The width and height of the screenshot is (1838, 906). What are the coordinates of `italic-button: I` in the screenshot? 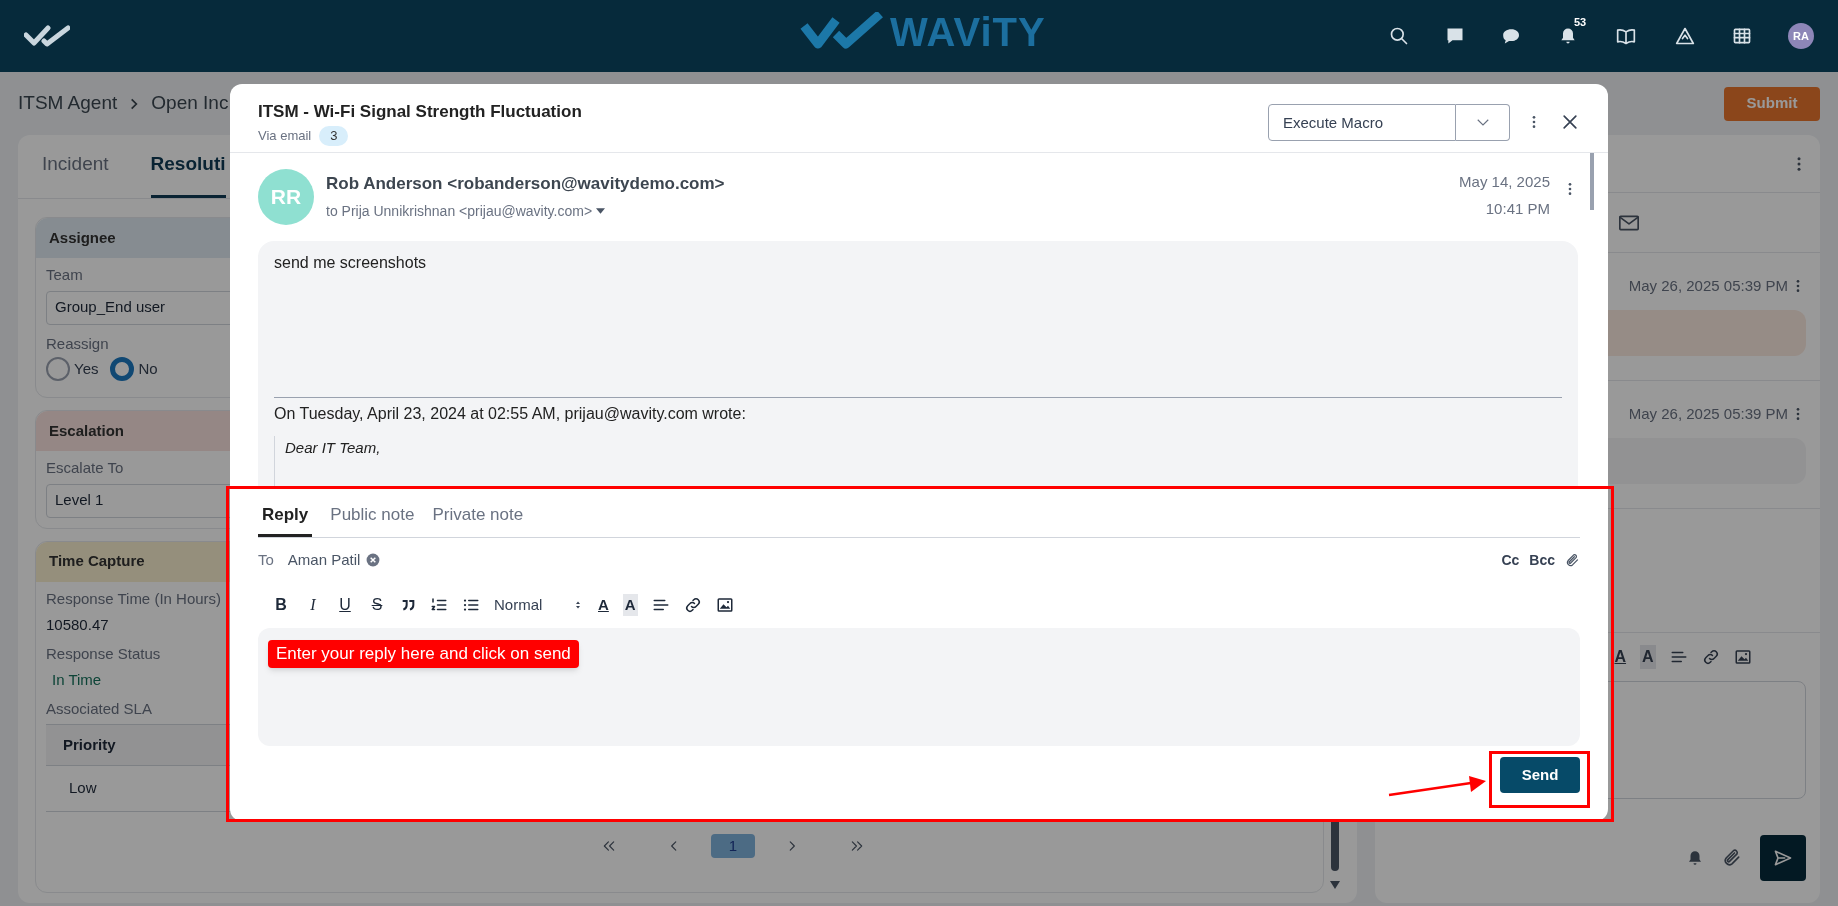 It's located at (313, 605).